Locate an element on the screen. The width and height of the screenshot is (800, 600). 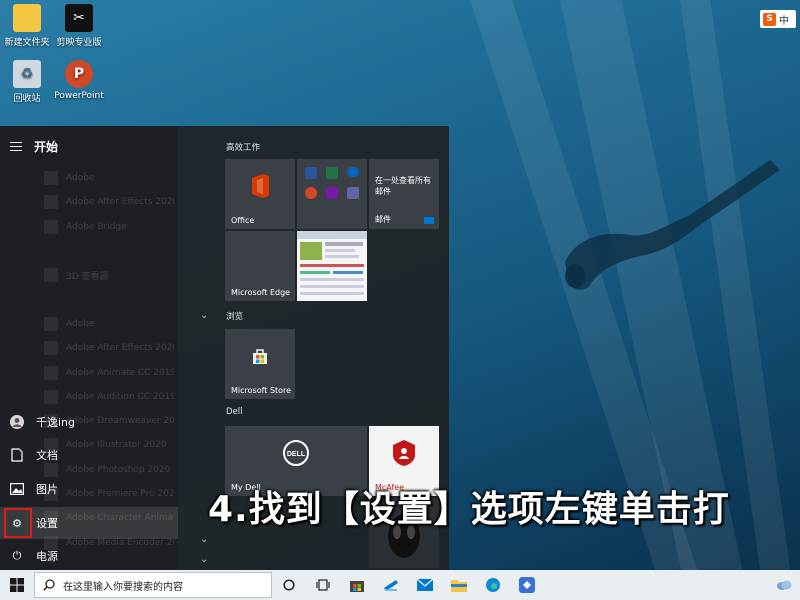
dell-logo-icon: DELL is located at coordinates (296, 453).